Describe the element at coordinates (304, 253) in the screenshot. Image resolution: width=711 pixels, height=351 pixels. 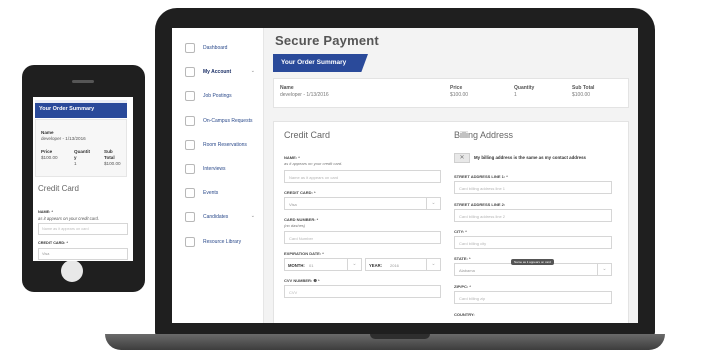
I see `expiration-date-label: EXPIRATION DATE: *` at that location.